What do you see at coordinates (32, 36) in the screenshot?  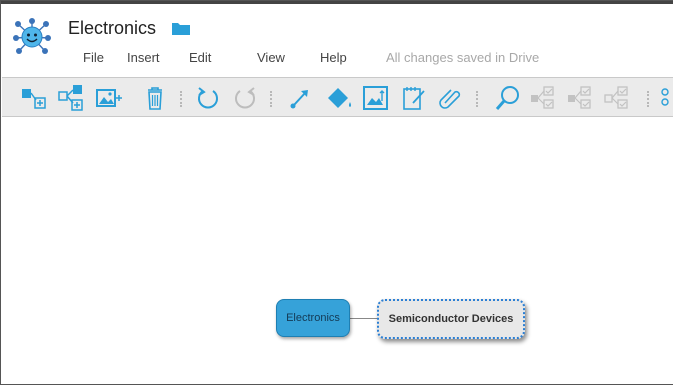 I see `mindmap-logo-icon` at bounding box center [32, 36].